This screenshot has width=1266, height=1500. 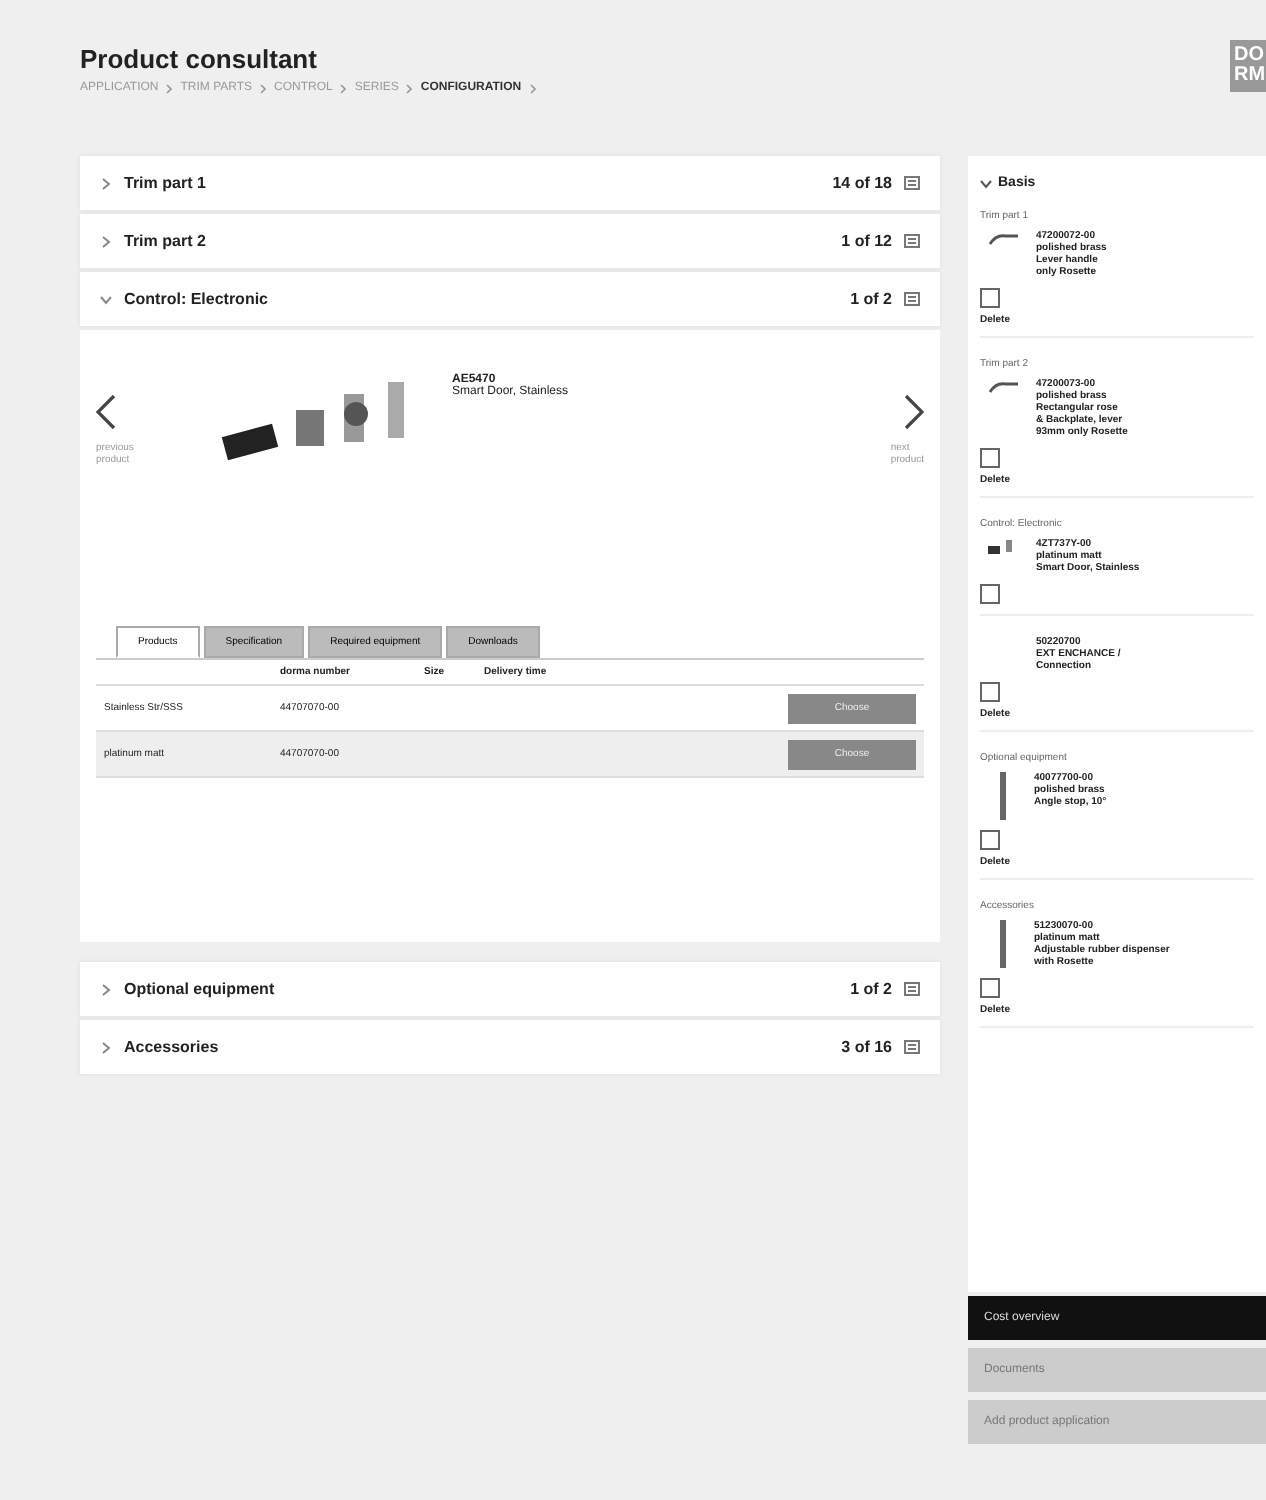 I want to click on accordion-header: Trim part 2 1 of 12, so click(x=510, y=241).